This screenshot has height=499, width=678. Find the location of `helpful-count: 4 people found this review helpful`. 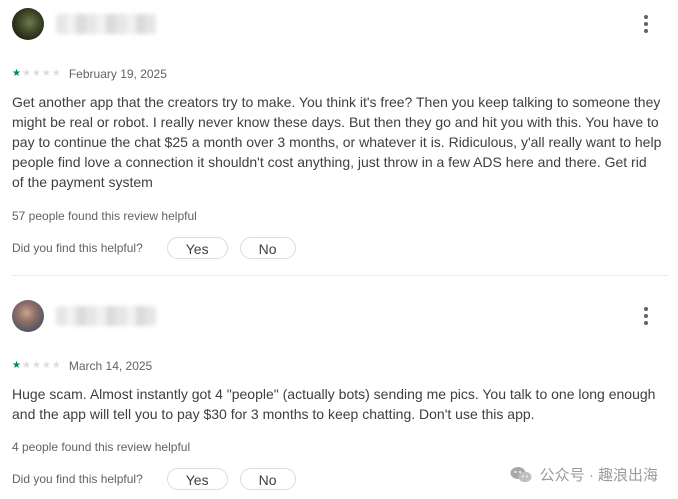

helpful-count: 4 people found this review helpful is located at coordinates (101, 447).